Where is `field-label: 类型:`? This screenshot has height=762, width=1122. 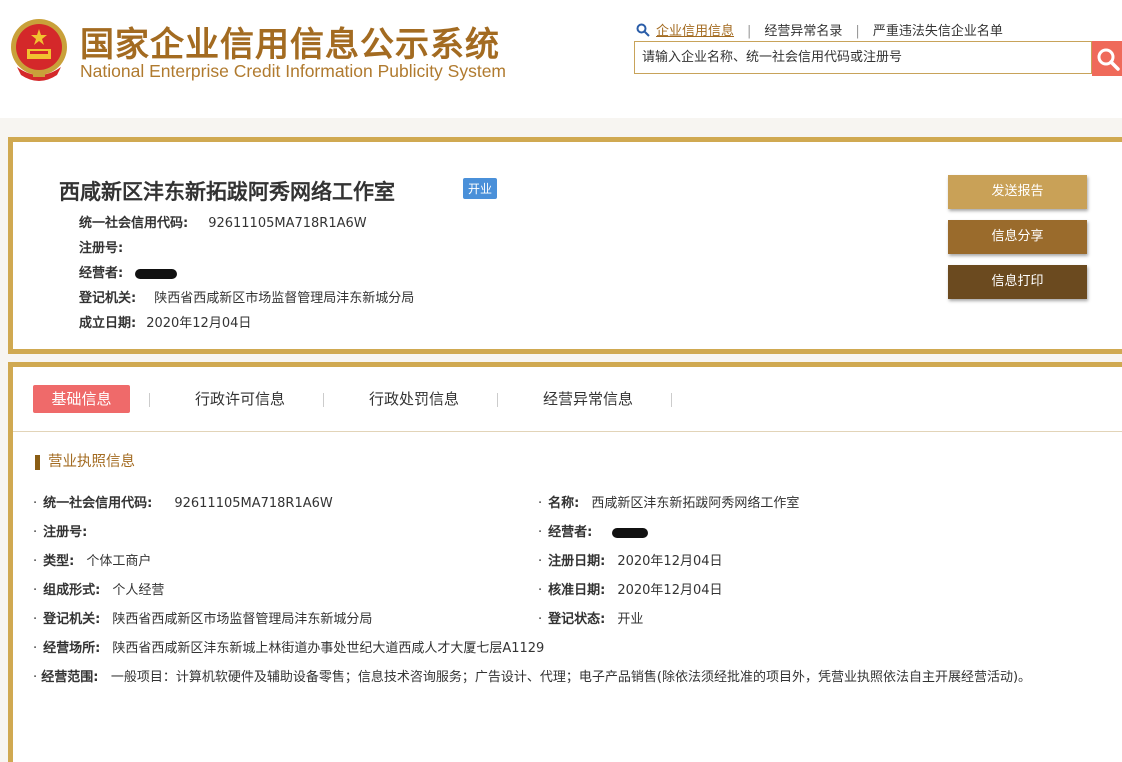 field-label: 类型: is located at coordinates (59, 561).